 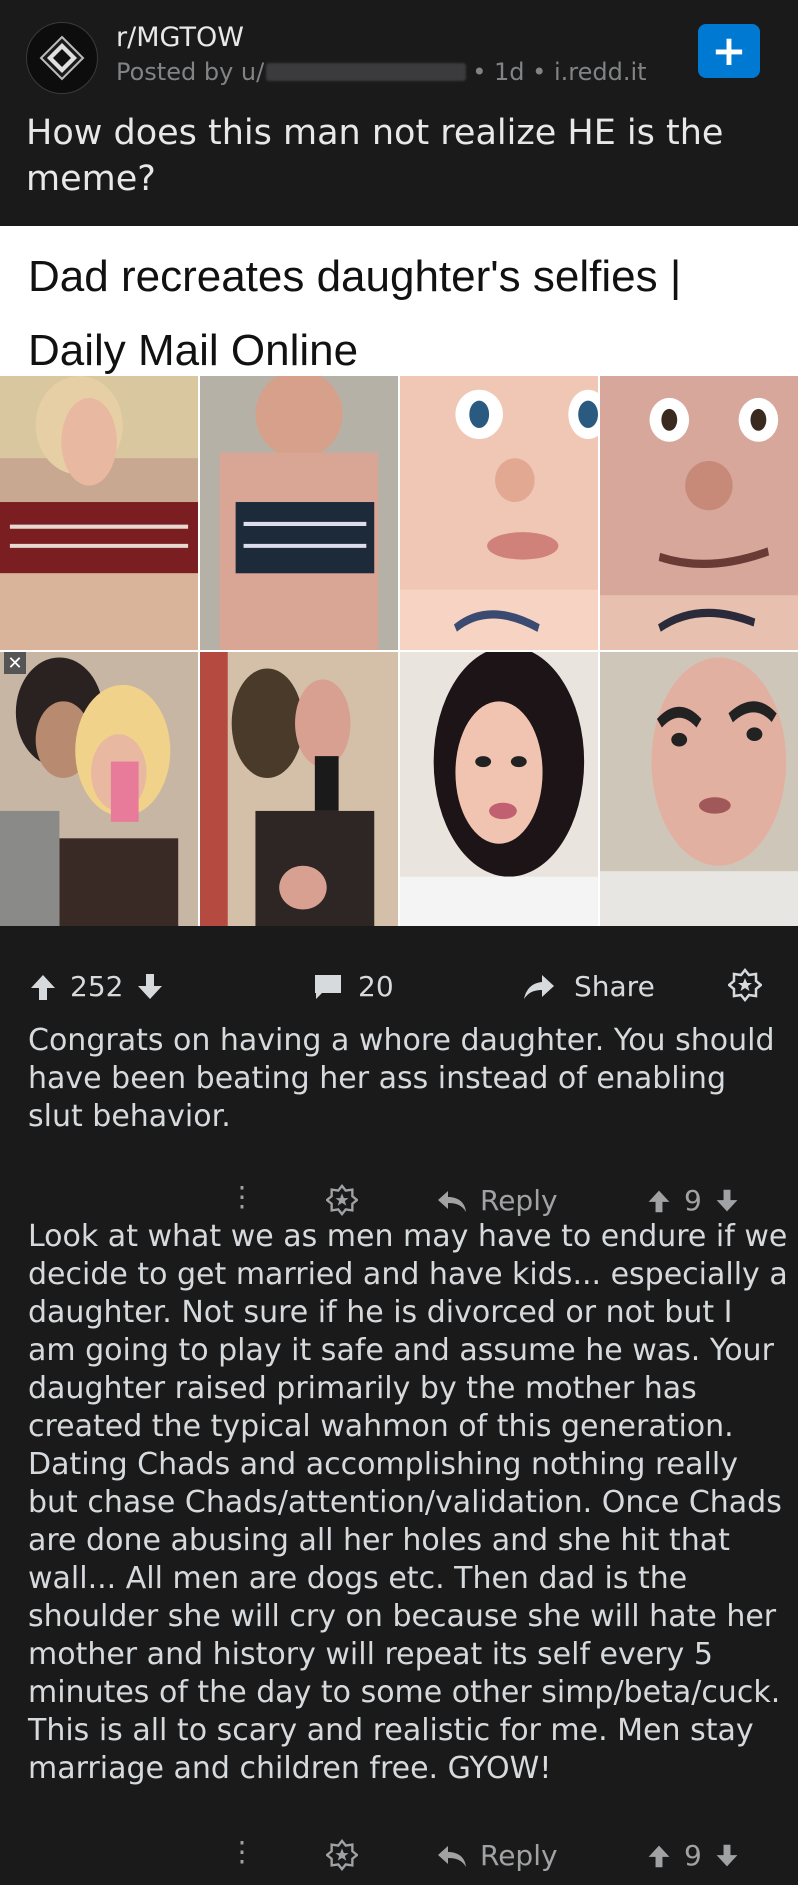 I want to click on subreddit-logo-icon, so click(x=62, y=58).